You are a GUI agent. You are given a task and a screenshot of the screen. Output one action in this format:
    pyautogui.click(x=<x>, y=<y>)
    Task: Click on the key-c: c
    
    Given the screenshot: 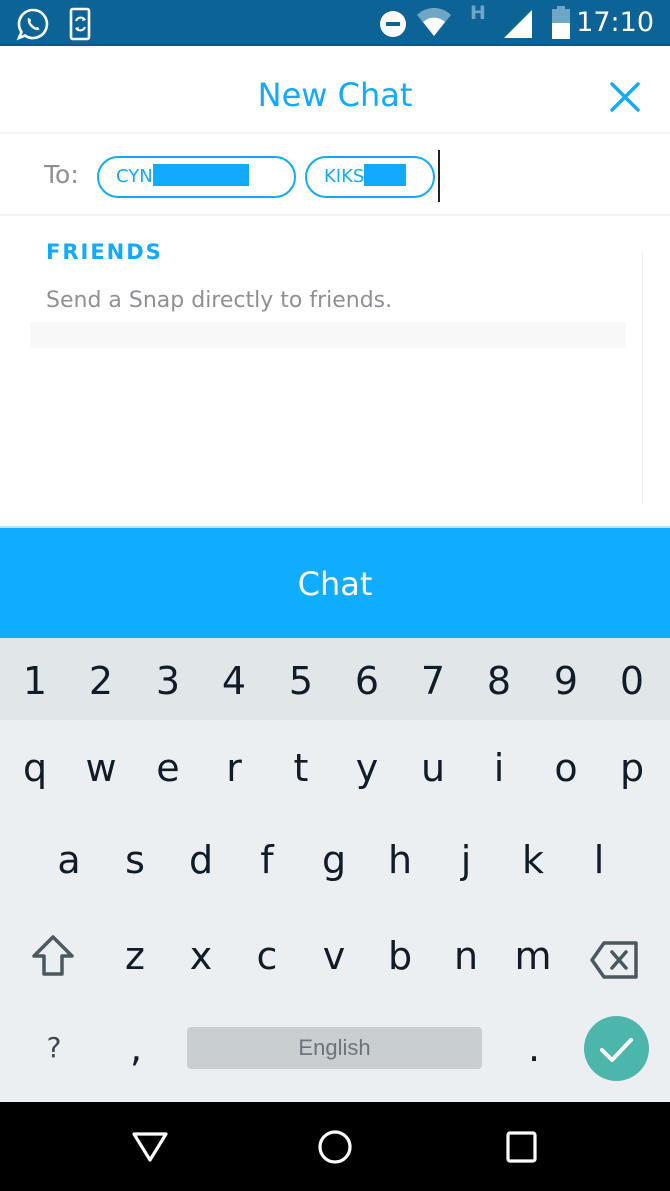 What is the action you would take?
    pyautogui.click(x=267, y=956)
    